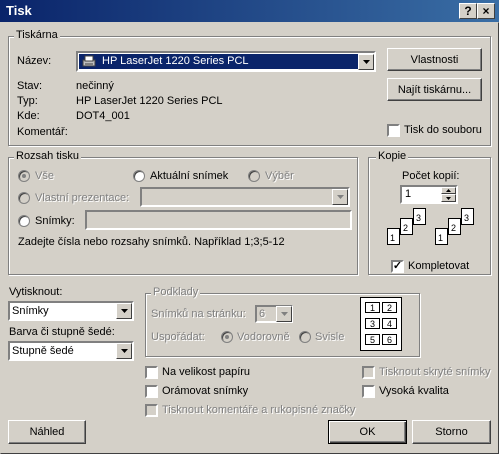  I want to click on spin-up-icon, so click(448, 190).